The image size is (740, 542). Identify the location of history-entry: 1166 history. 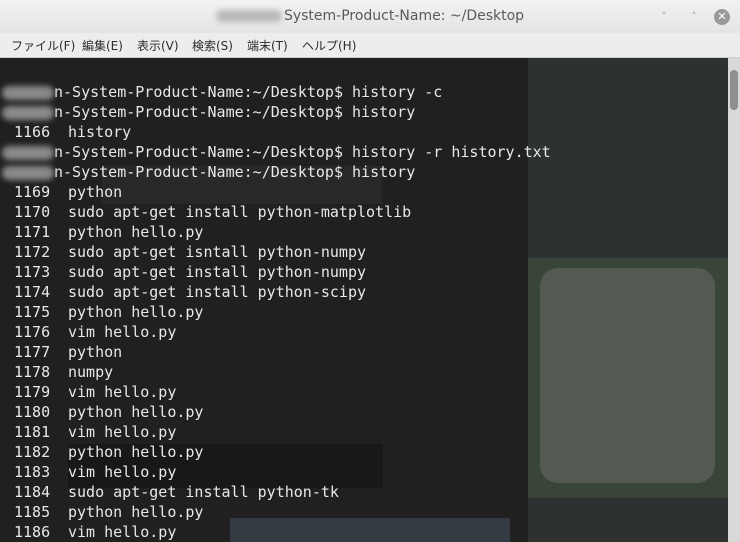
(282, 132).